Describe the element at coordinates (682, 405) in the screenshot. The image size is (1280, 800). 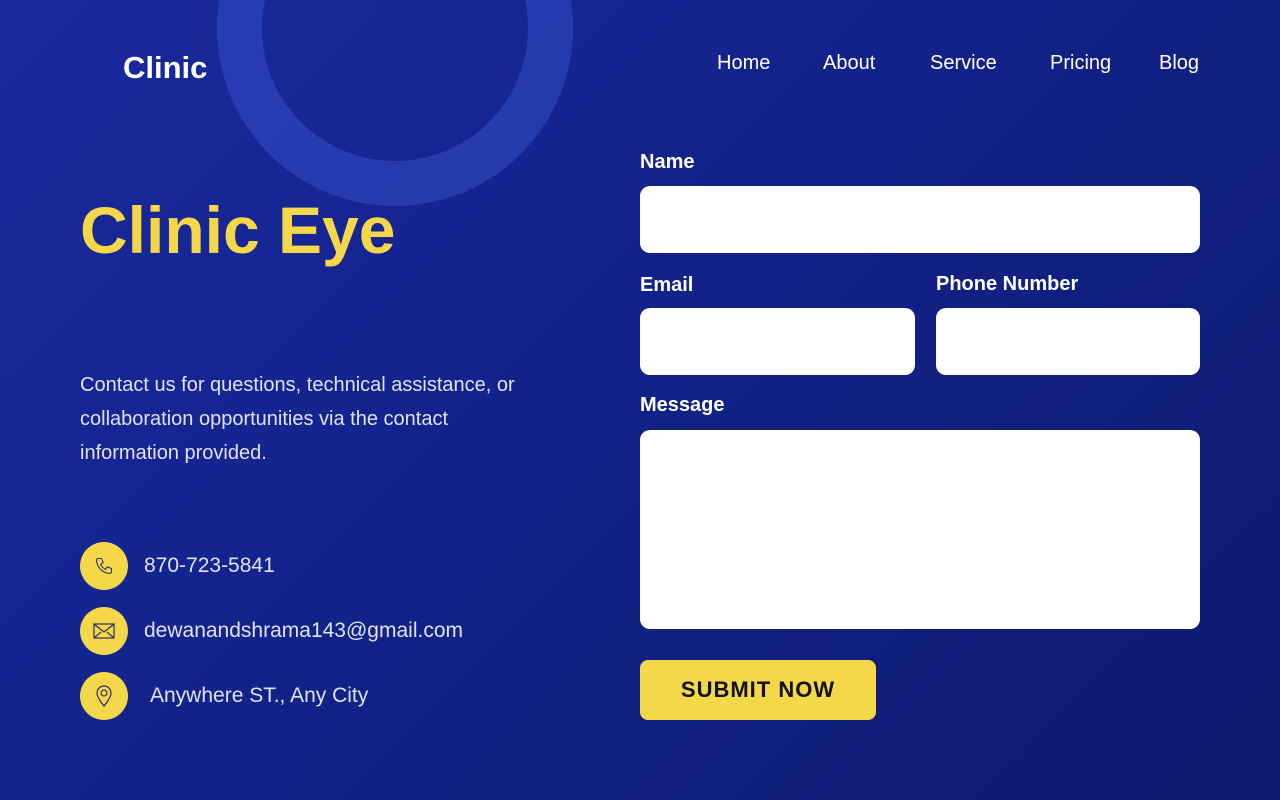
I see `message-label: Message` at that location.